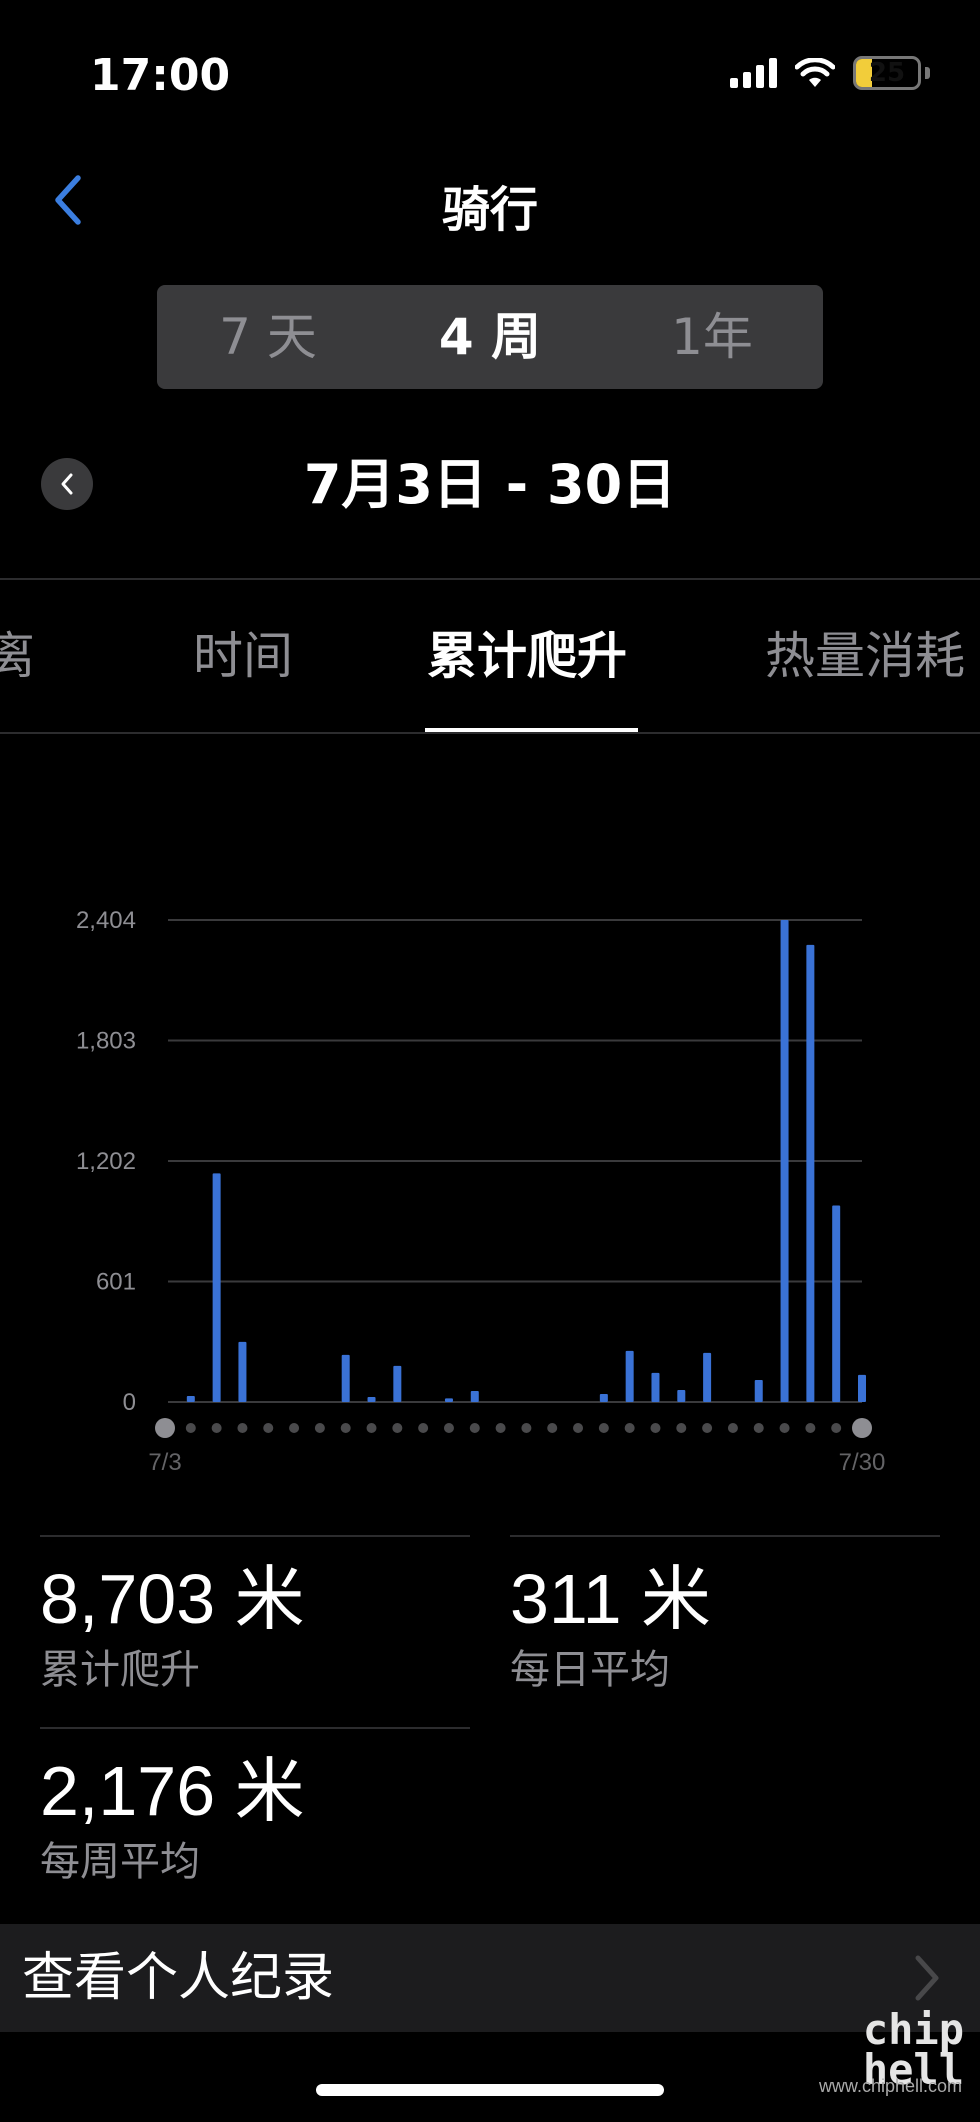 This screenshot has width=980, height=2122. I want to click on tab-time: 时间, so click(243, 656).